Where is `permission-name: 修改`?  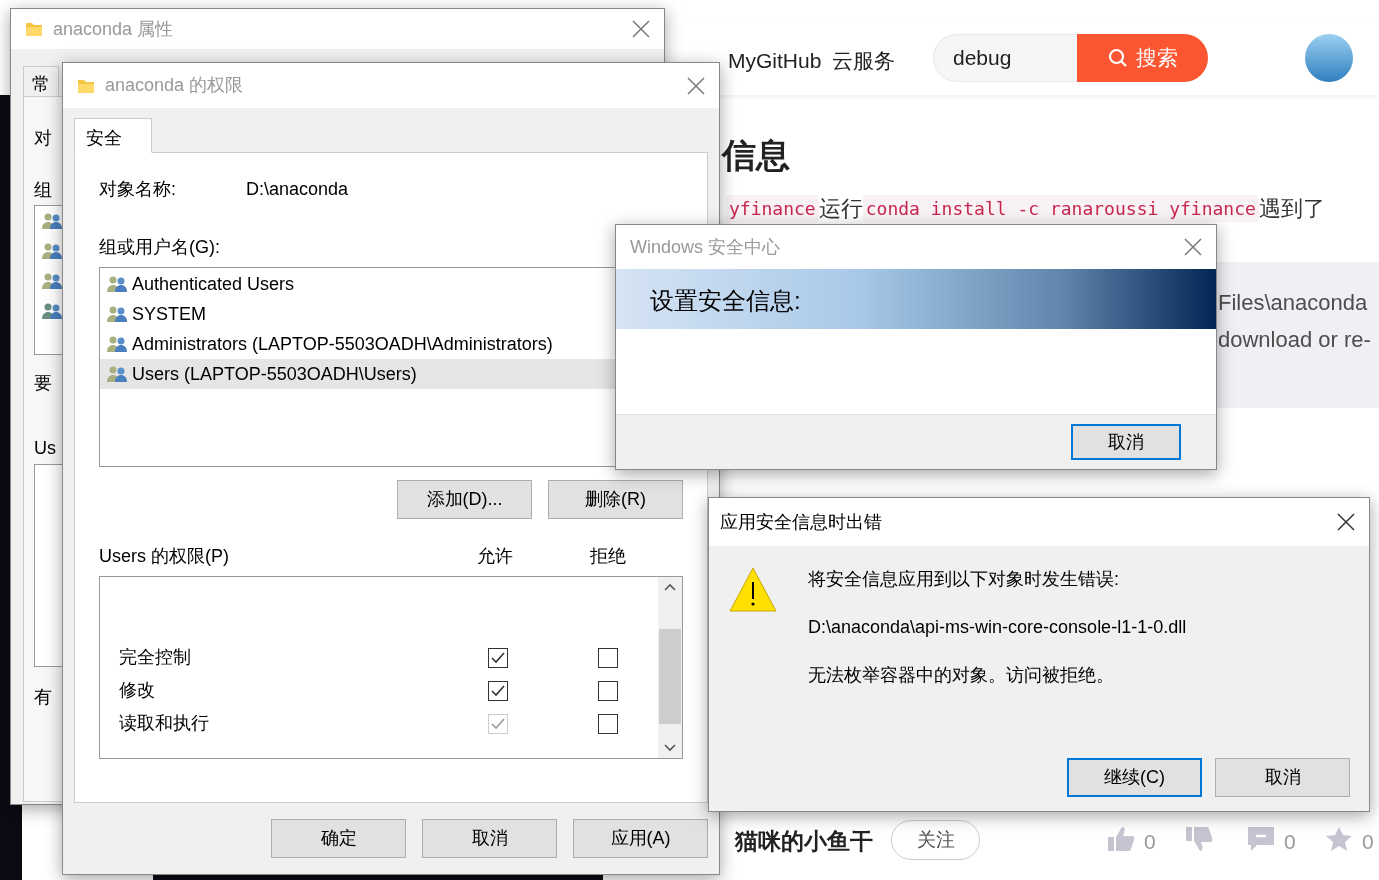 permission-name: 修改 is located at coordinates (137, 690).